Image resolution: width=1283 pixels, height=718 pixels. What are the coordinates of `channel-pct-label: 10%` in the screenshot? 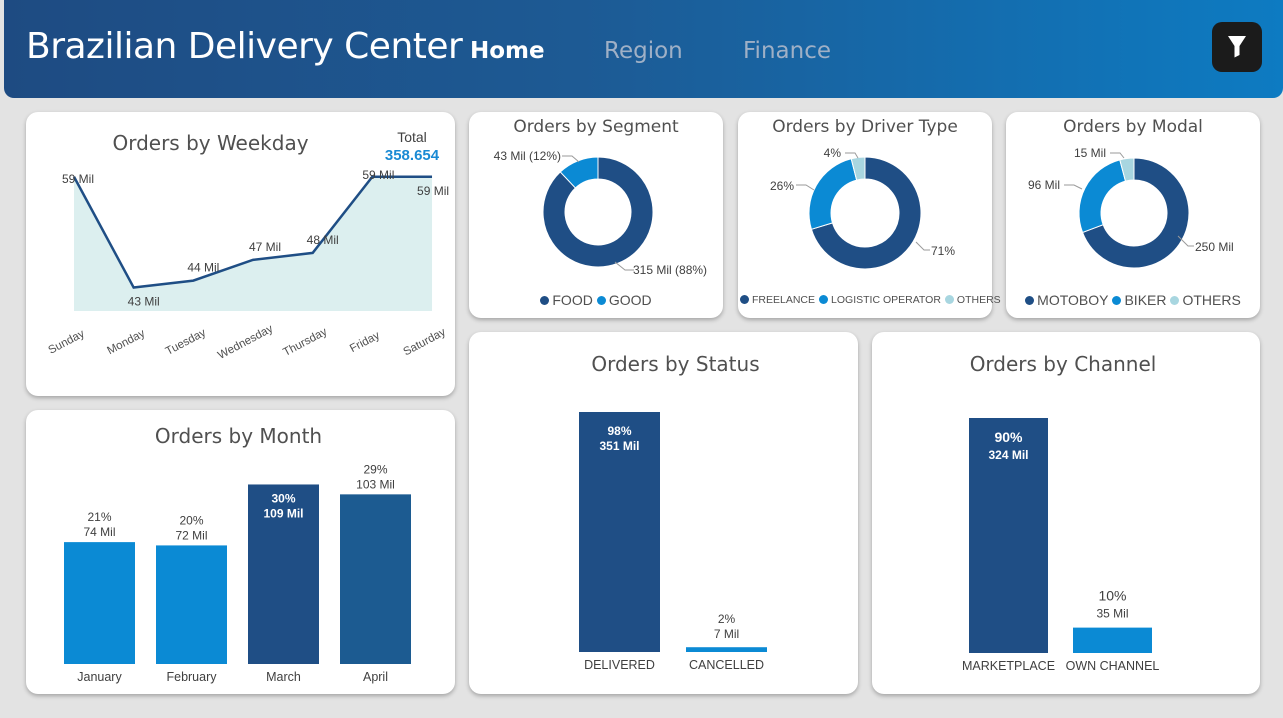 It's located at (1112, 596).